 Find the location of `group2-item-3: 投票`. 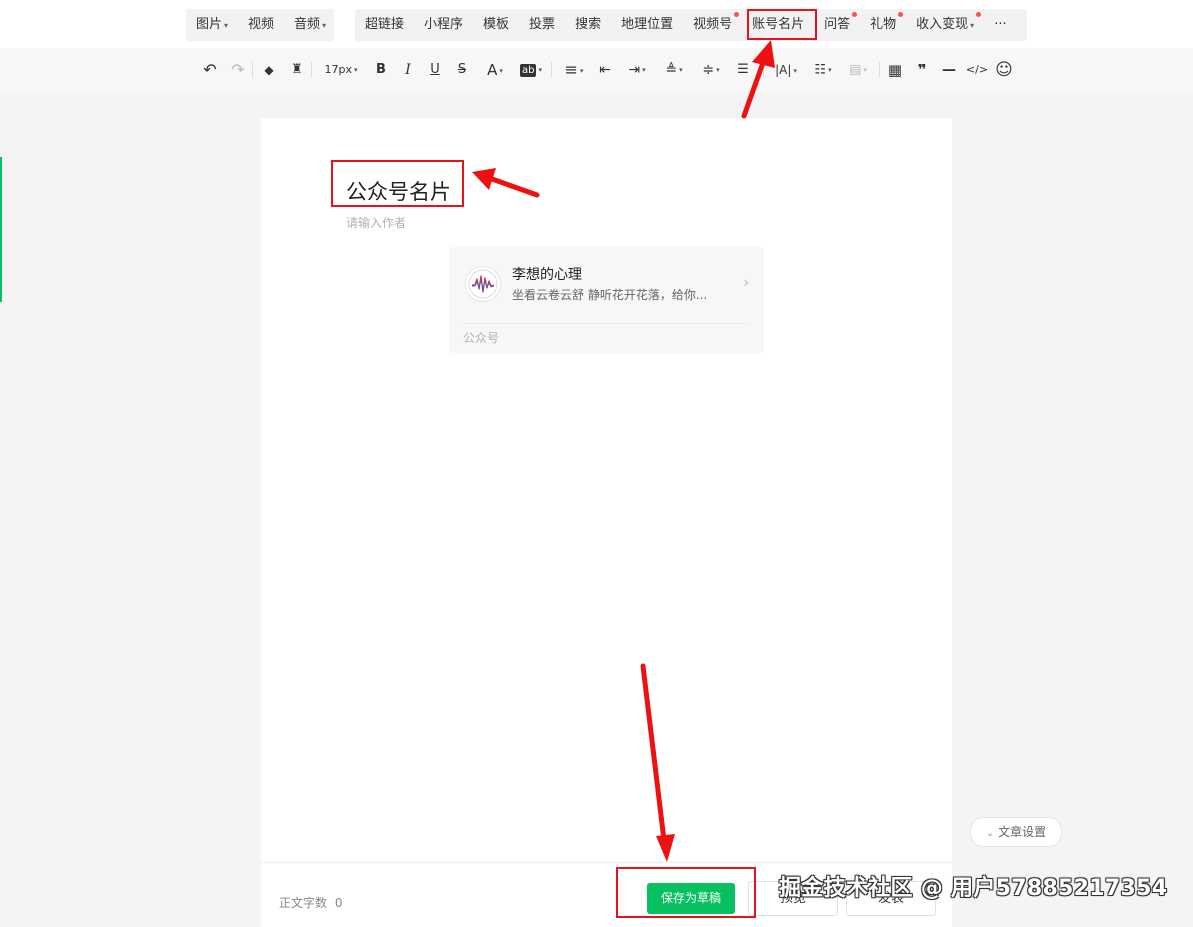

group2-item-3: 投票 is located at coordinates (542, 25).